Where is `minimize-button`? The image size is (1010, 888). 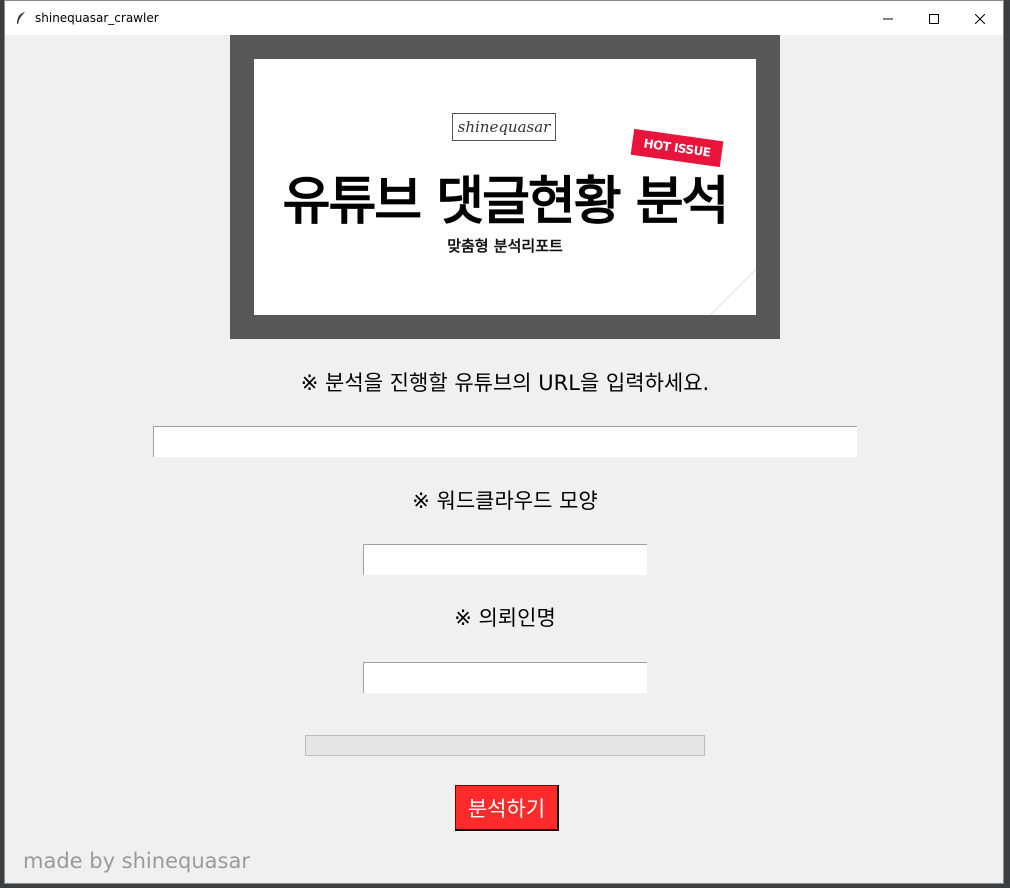 minimize-button is located at coordinates (888, 18).